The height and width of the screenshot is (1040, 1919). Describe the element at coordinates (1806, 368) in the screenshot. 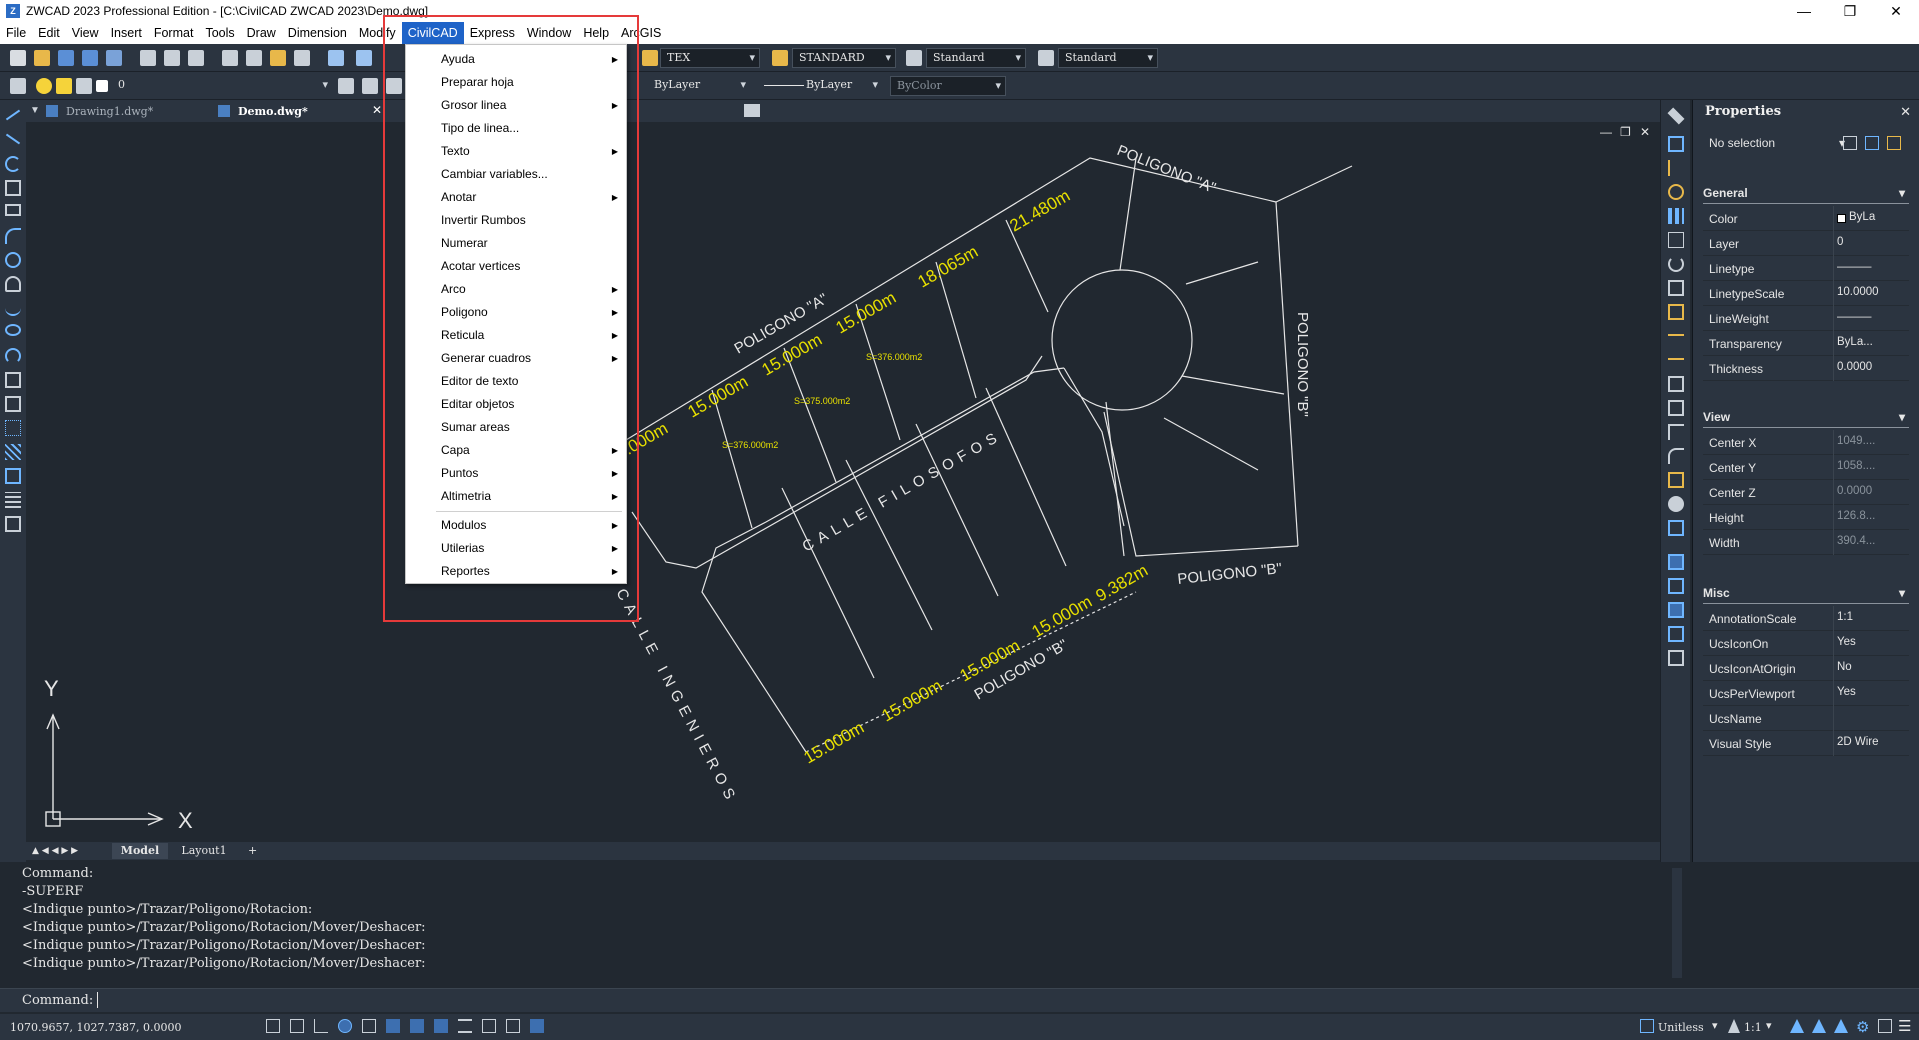

I see `prop-row: Thickness 0.0000` at that location.